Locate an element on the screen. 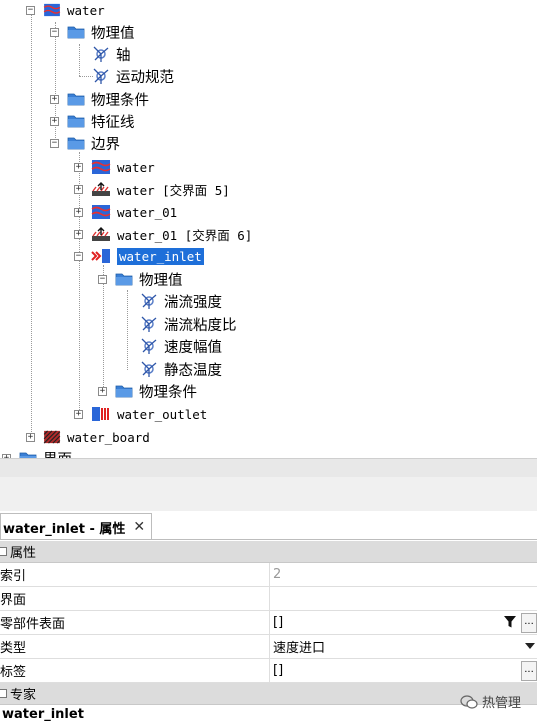  tree-node-boundary-water-01-interface: + water_01 [交界面 6] is located at coordinates (163, 234).